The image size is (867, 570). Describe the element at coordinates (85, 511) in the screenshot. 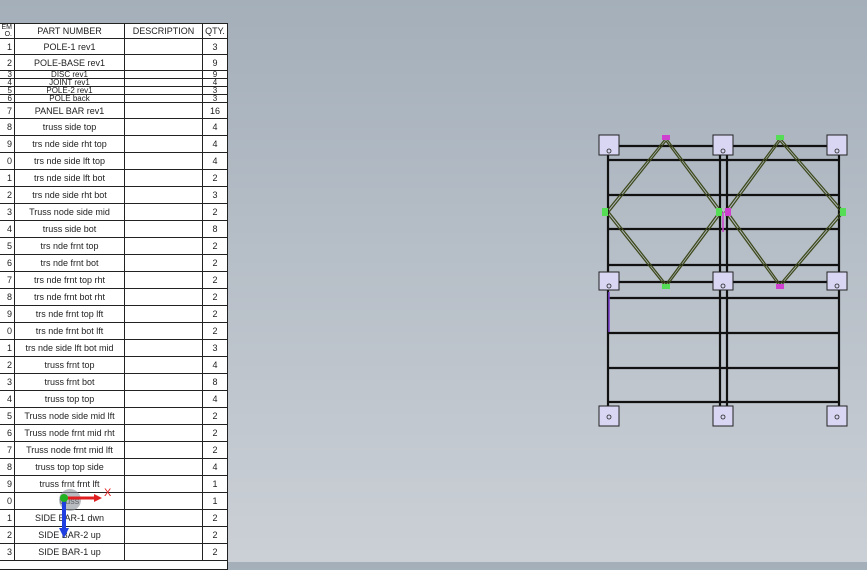

I see `reference-triad: X` at that location.